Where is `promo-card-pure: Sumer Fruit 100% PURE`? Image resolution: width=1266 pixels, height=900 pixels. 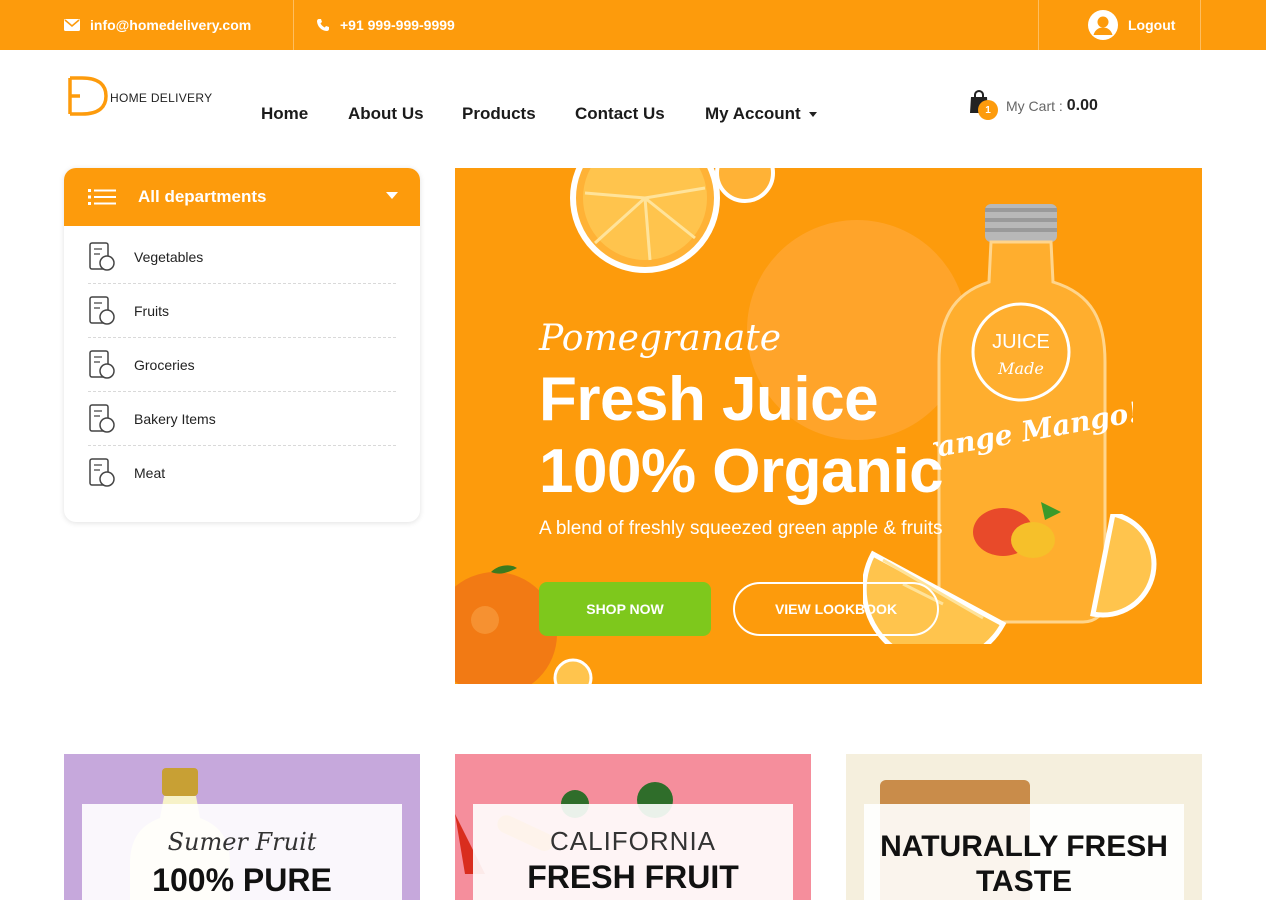
promo-card-pure: Sumer Fruit 100% PURE is located at coordinates (242, 827).